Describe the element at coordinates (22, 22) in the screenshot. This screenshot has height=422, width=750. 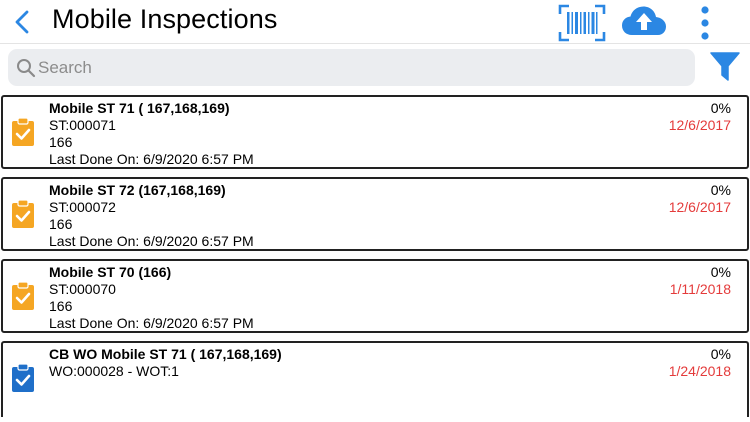
I see `back-chevron-icon` at that location.